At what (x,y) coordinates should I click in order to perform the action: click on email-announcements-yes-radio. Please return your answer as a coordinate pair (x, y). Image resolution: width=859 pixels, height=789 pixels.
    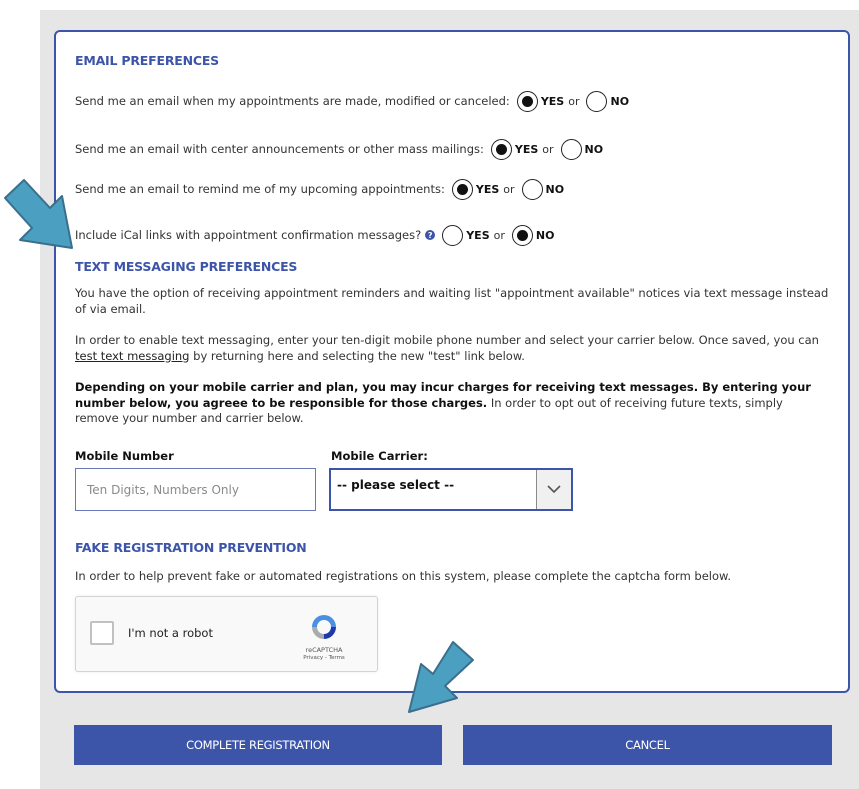
    Looking at the image, I should click on (501, 149).